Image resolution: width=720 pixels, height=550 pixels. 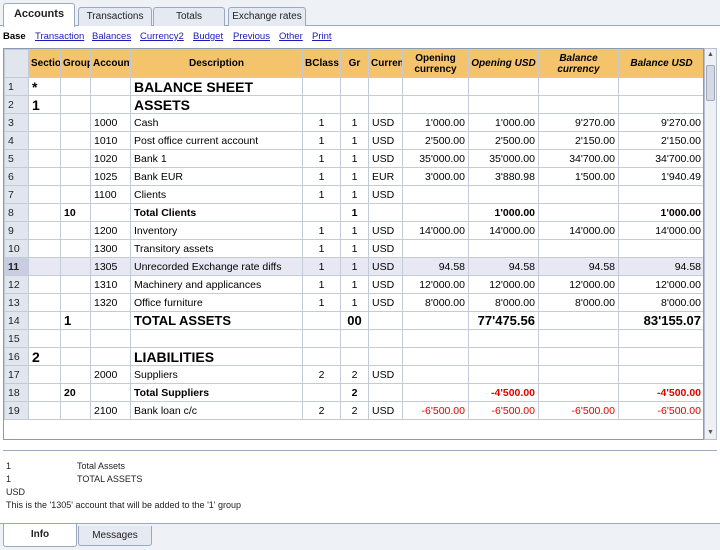 What do you see at coordinates (578, 140) in the screenshot?
I see `cell-balance-currency: 2'150.00` at bounding box center [578, 140].